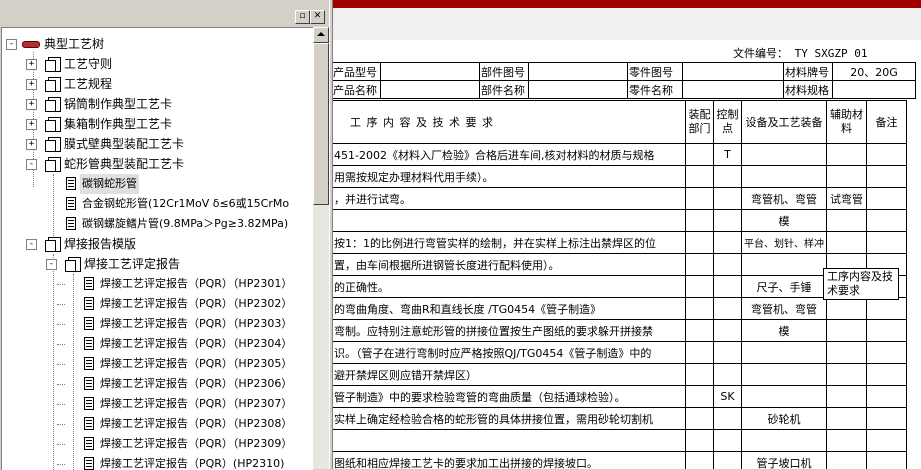  Describe the element at coordinates (727, 396) in the screenshot. I see `cell-control: SK` at that location.